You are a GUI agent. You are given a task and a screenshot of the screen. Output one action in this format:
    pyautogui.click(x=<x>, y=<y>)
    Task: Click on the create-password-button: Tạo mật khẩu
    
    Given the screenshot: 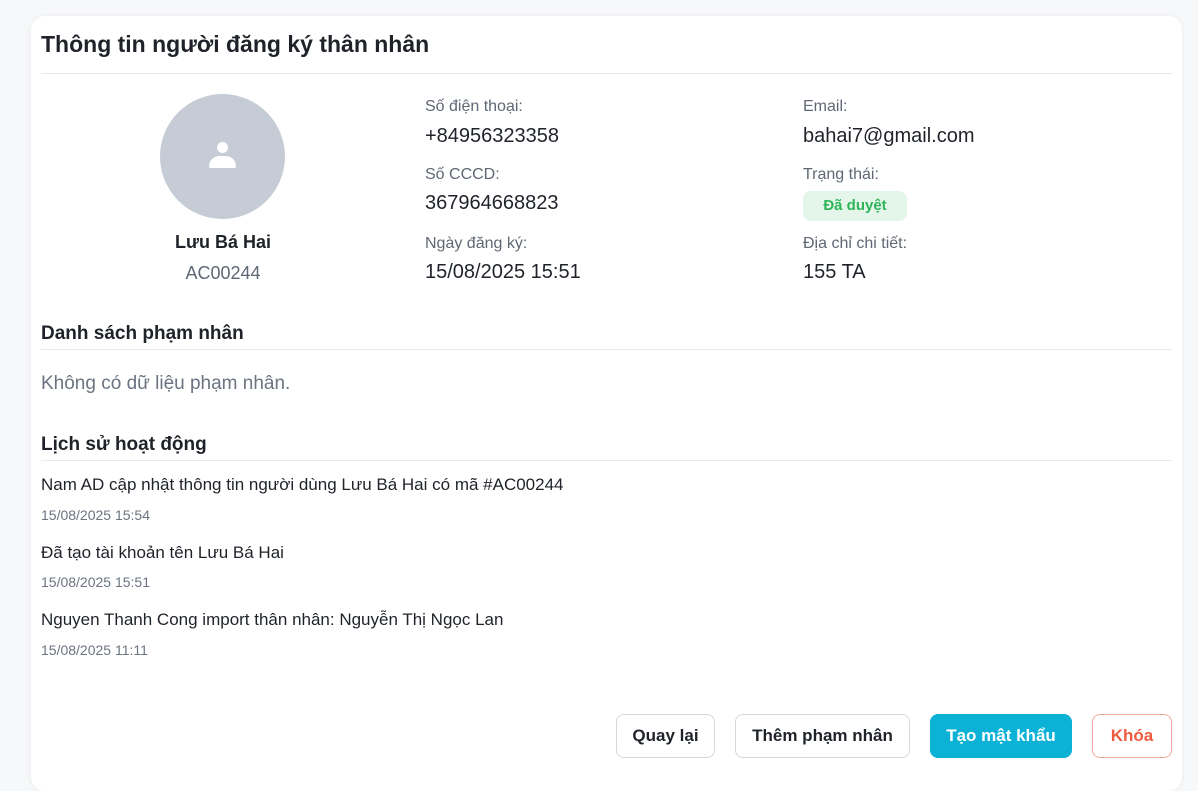 What is the action you would take?
    pyautogui.click(x=1001, y=736)
    